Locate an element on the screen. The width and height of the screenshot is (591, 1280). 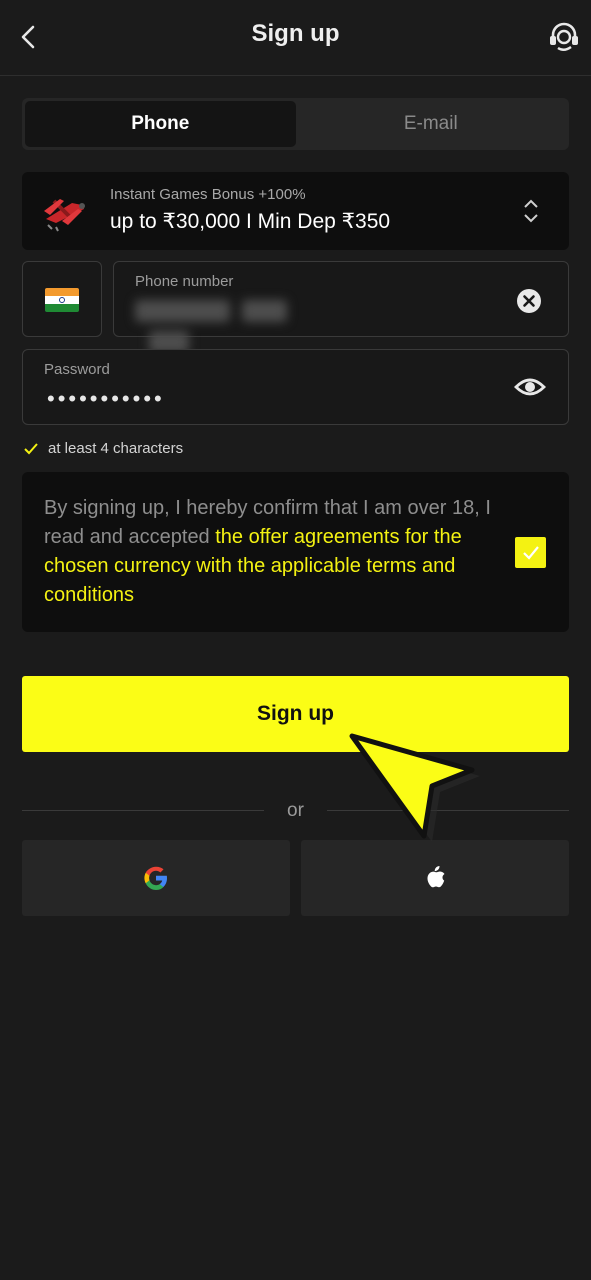
password-field: Password ••••••••••• is located at coordinates (295, 387).